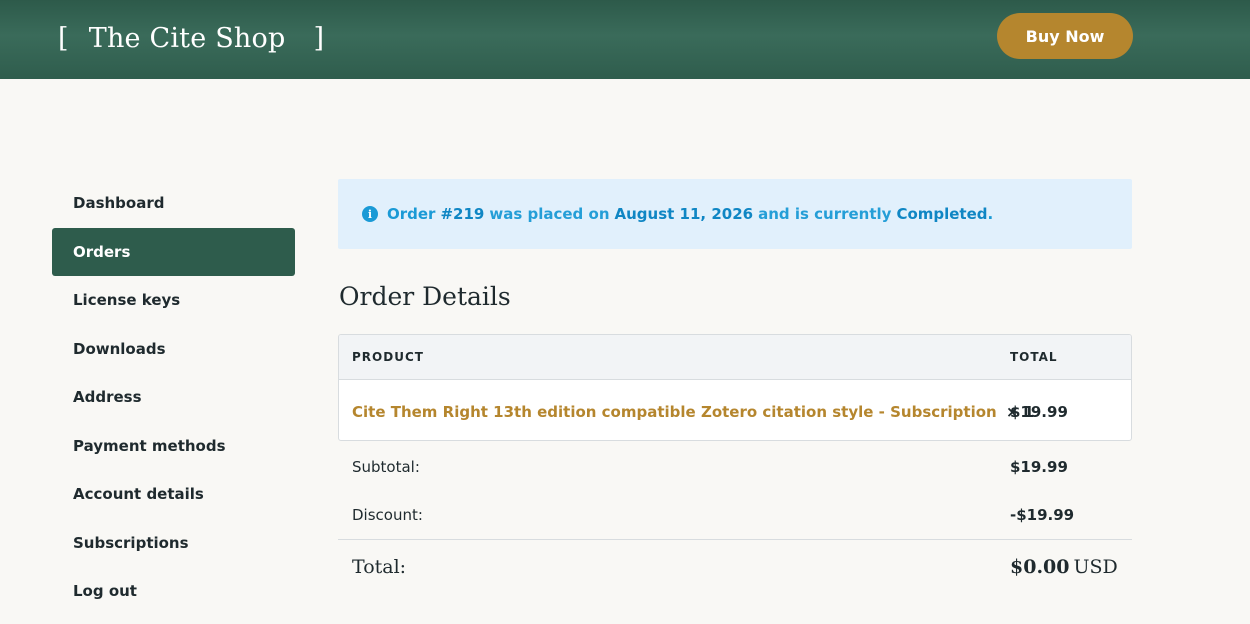 The image size is (1250, 624). What do you see at coordinates (319, 38) in the screenshot?
I see `logo-bracket-close: ]` at bounding box center [319, 38].